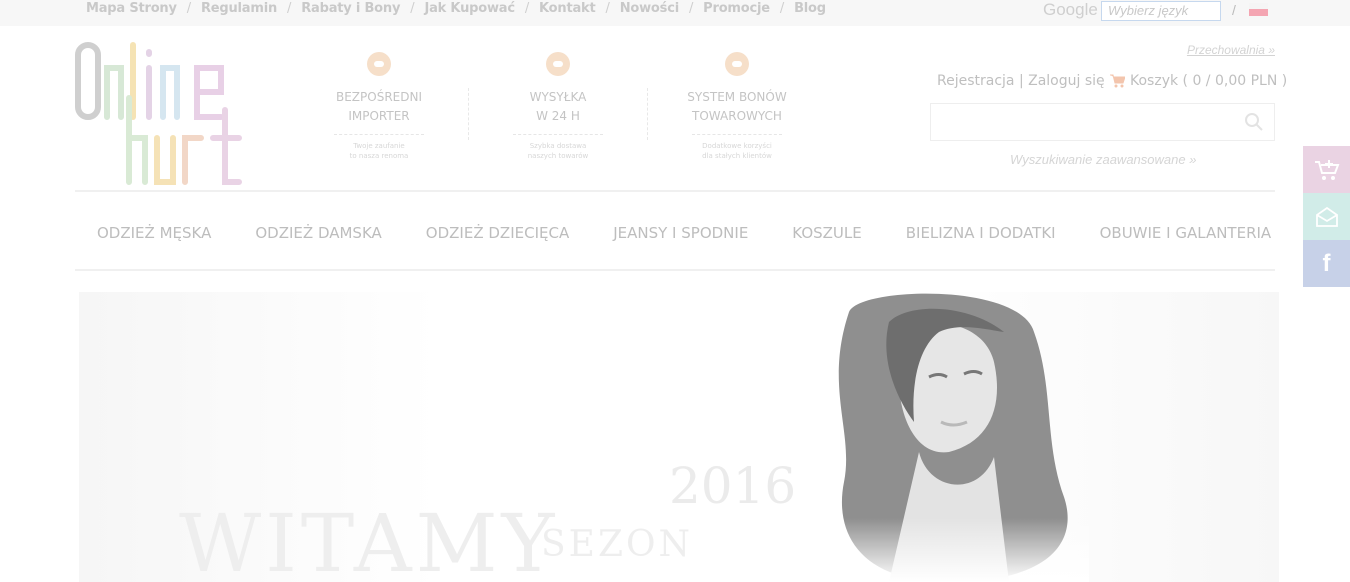 The width and height of the screenshot is (1350, 582). Describe the element at coordinates (469, 8) in the screenshot. I see `top-link-jak-kupowac: Jak Kupować` at that location.